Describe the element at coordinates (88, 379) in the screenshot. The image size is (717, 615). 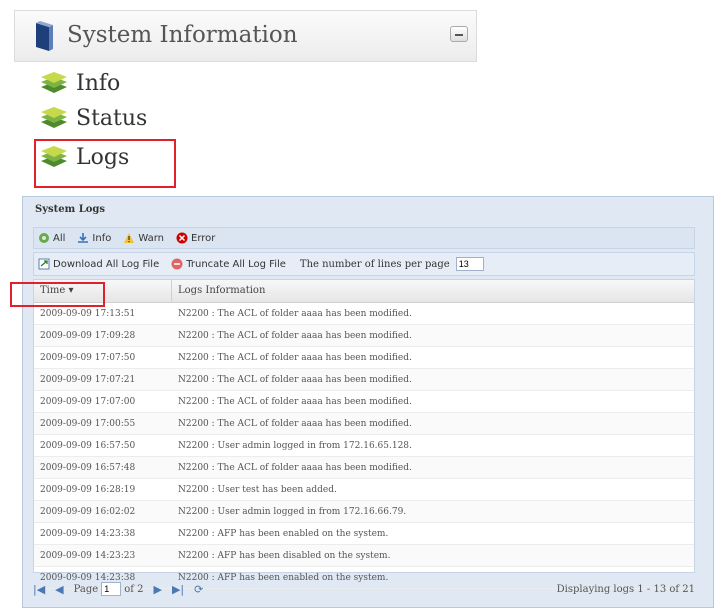
I see `log-time-cell: 2009-09-09 17:07:21` at that location.